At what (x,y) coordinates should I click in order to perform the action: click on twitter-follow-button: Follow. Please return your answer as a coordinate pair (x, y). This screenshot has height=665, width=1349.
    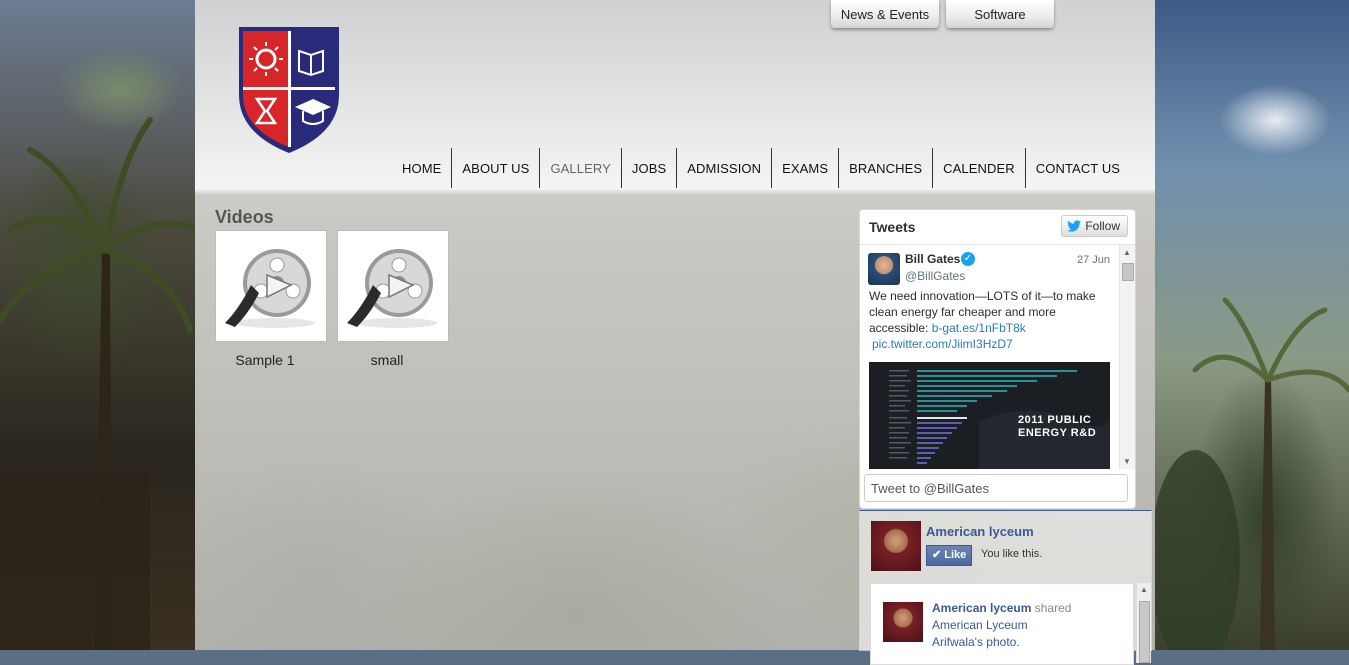
    Looking at the image, I should click on (1094, 226).